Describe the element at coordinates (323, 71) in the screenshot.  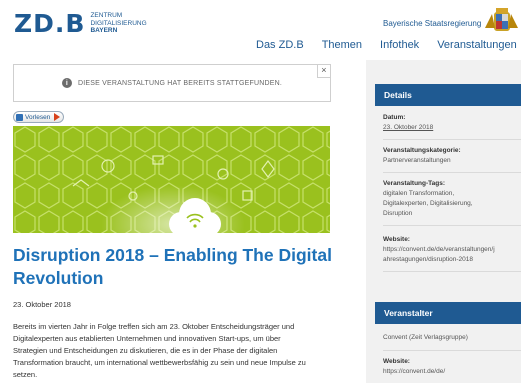
I see `close-icon: ×` at that location.